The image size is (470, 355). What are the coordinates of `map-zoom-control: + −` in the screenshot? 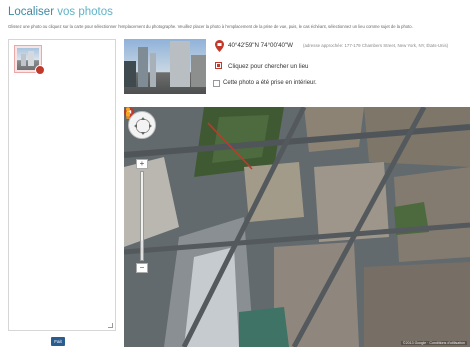 It's located at (142, 209).